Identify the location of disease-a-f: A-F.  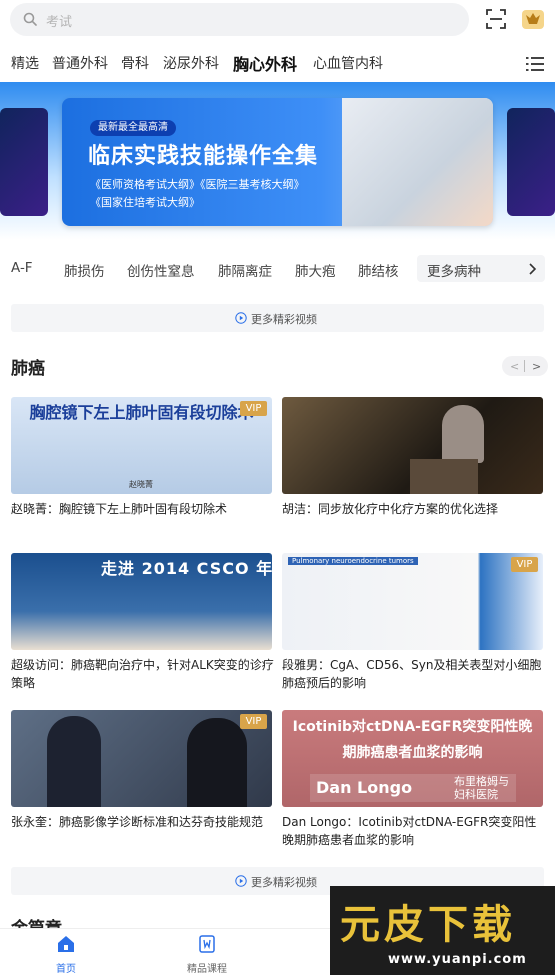
(22, 268).